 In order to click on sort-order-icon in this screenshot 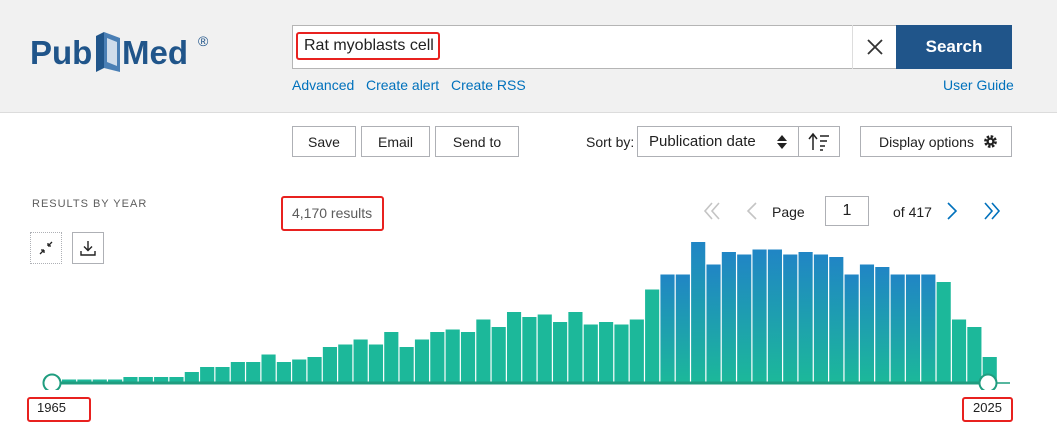, I will do `click(818, 141)`.